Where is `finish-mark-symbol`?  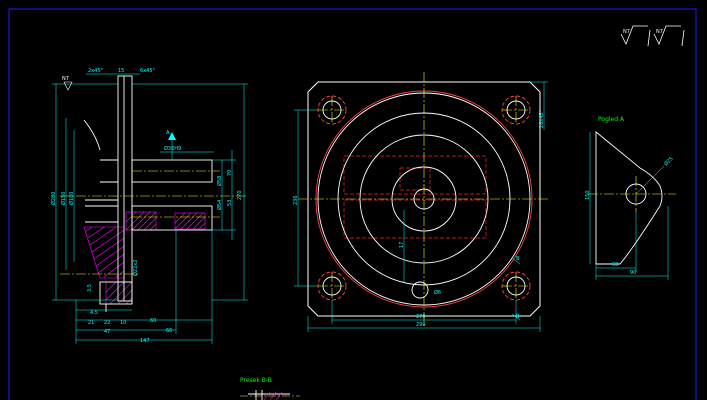
finish-mark-symbol is located at coordinates (68, 86).